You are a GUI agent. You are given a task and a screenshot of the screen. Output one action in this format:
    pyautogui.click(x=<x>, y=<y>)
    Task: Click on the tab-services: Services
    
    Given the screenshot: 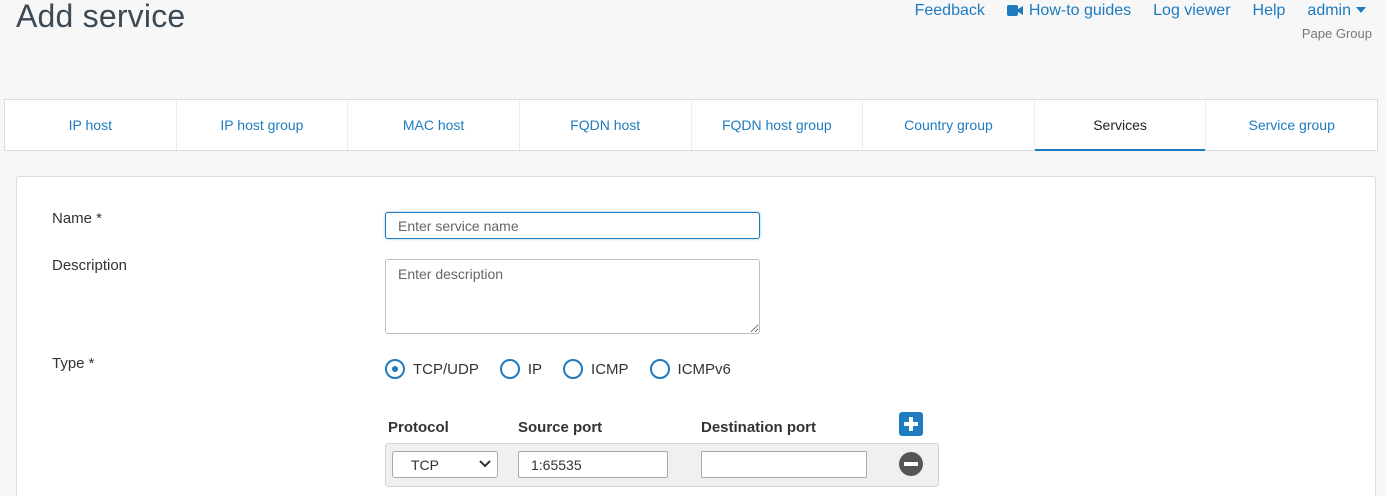 What is the action you would take?
    pyautogui.click(x=1120, y=125)
    